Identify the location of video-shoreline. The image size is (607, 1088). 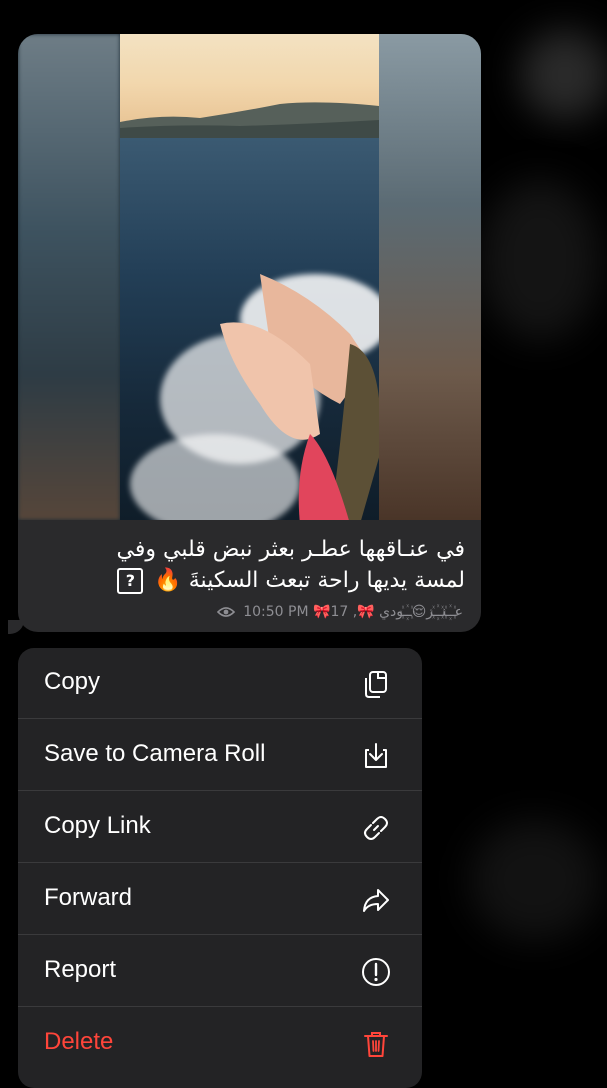
(249, 120).